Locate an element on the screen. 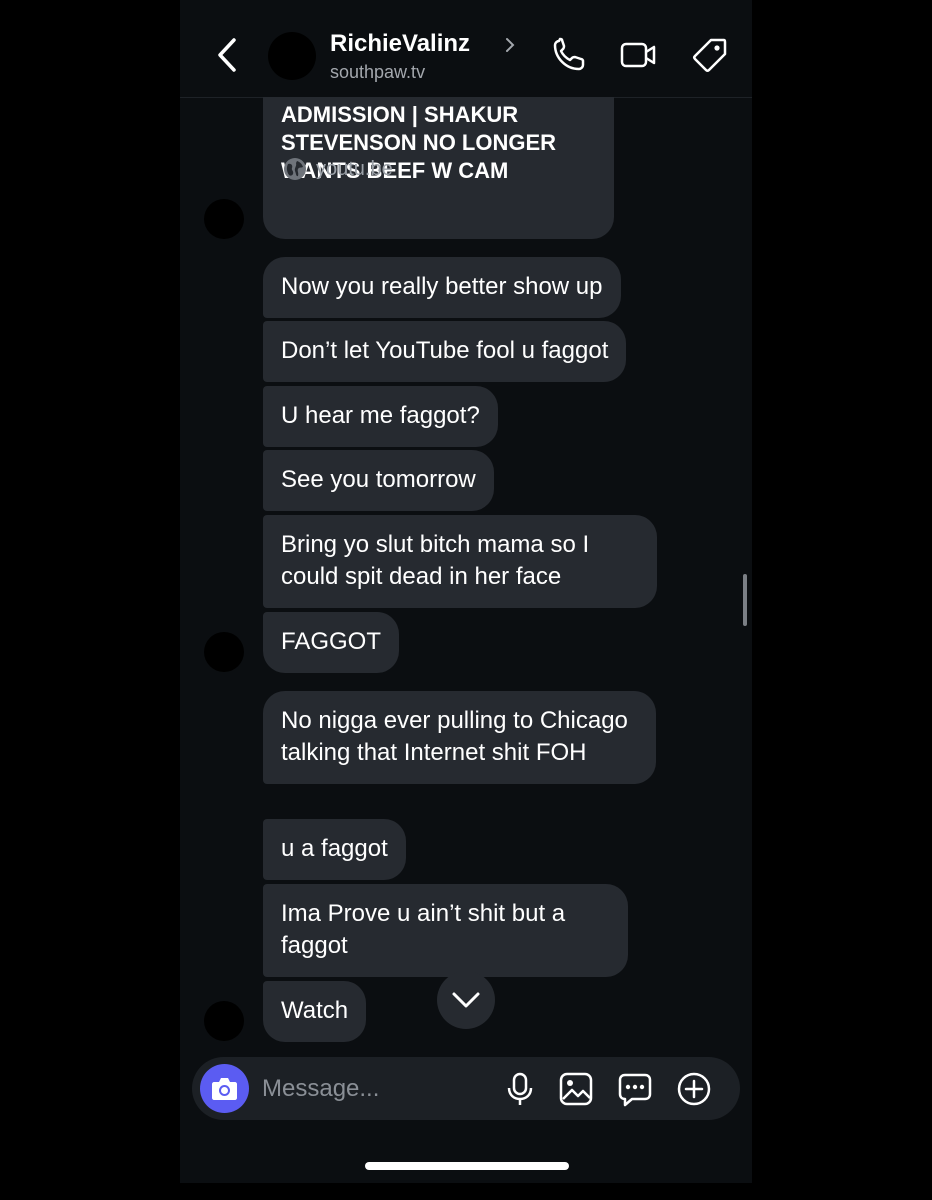  tag-icon is located at coordinates (710, 55).